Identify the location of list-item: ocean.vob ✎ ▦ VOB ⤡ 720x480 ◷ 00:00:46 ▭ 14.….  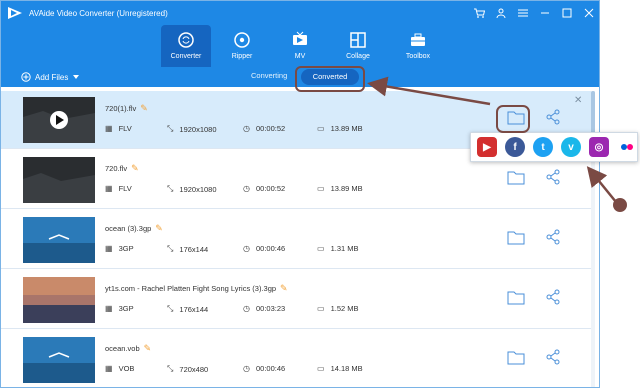
(296, 359).